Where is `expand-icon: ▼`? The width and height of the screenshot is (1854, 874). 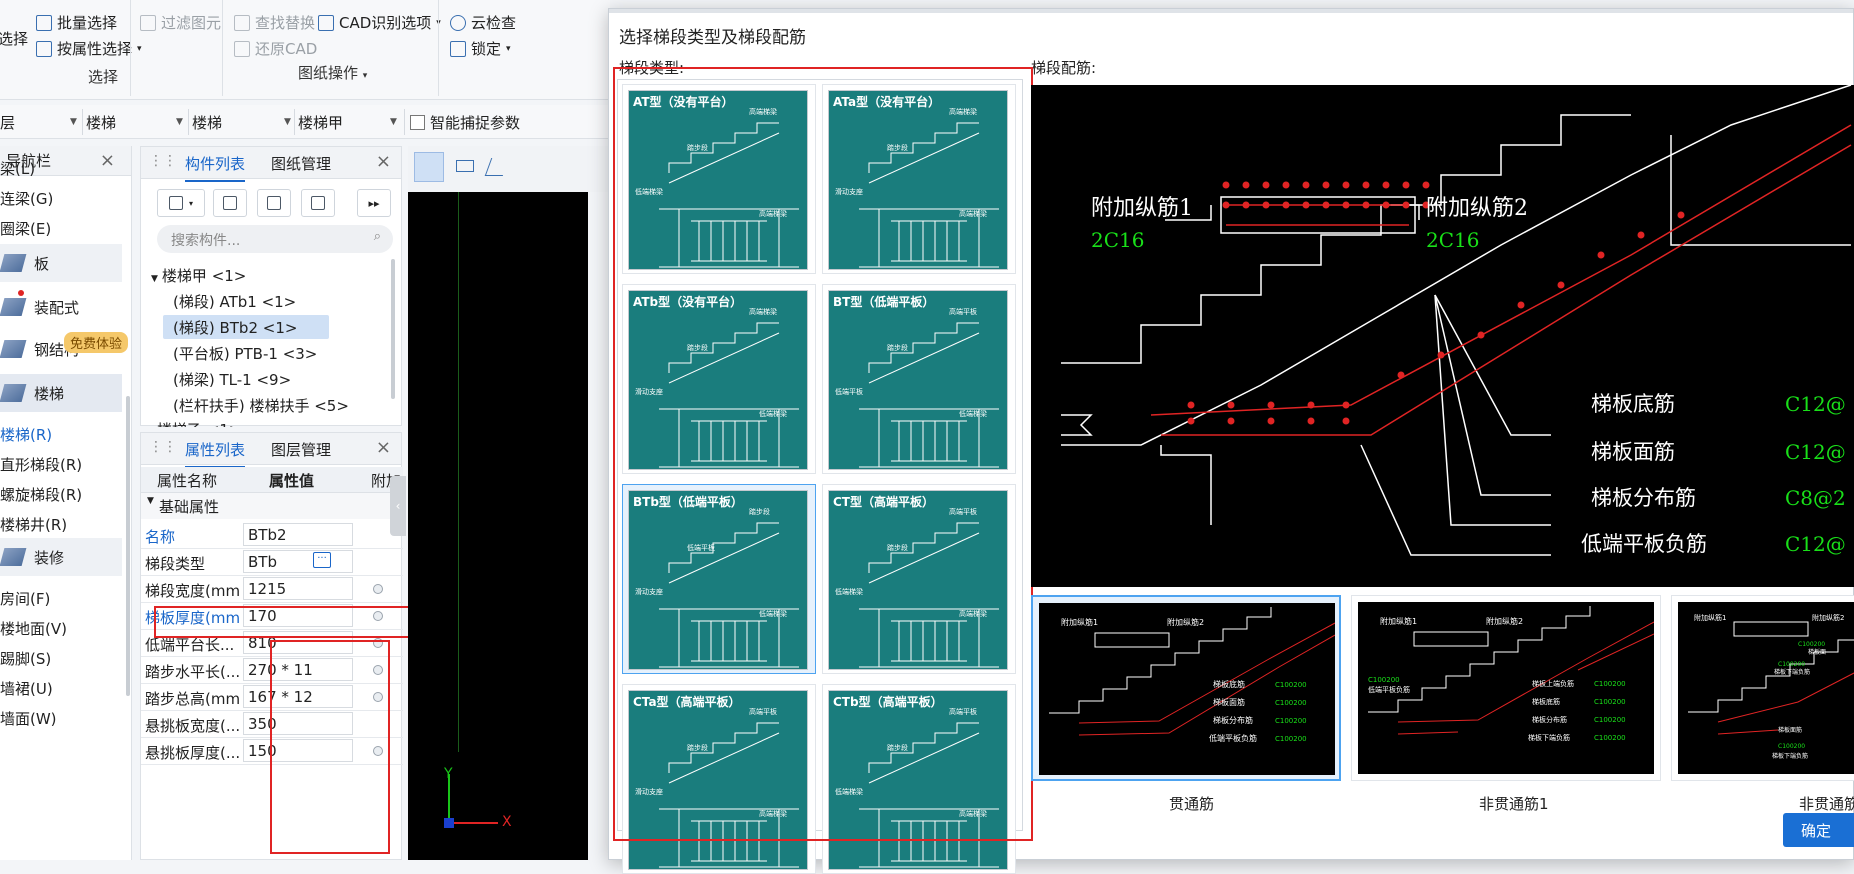 expand-icon: ▼ is located at coordinates (154, 279).